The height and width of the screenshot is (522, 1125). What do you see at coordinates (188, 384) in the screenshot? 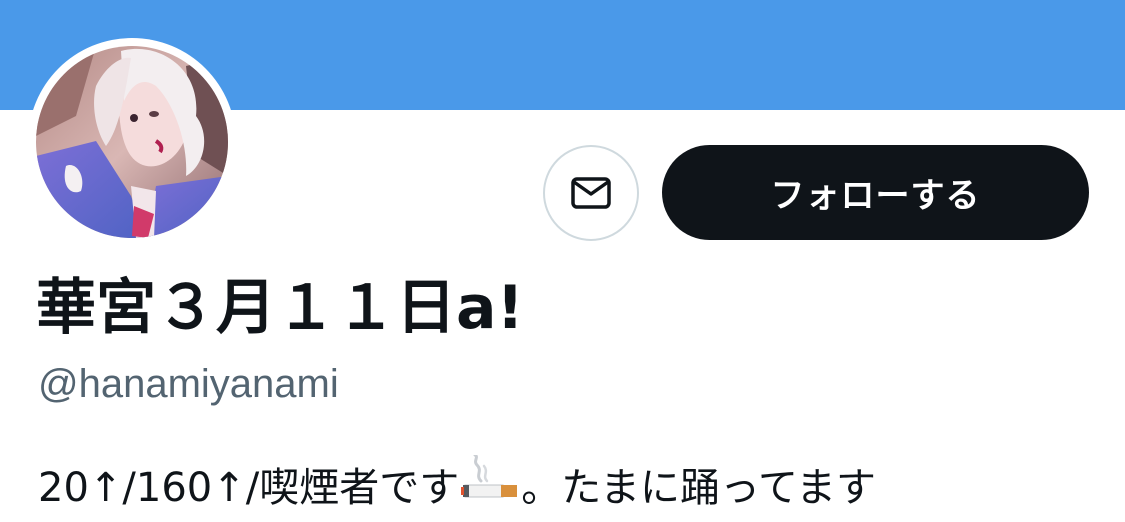
I see `user-handle: @hanamiyanami` at bounding box center [188, 384].